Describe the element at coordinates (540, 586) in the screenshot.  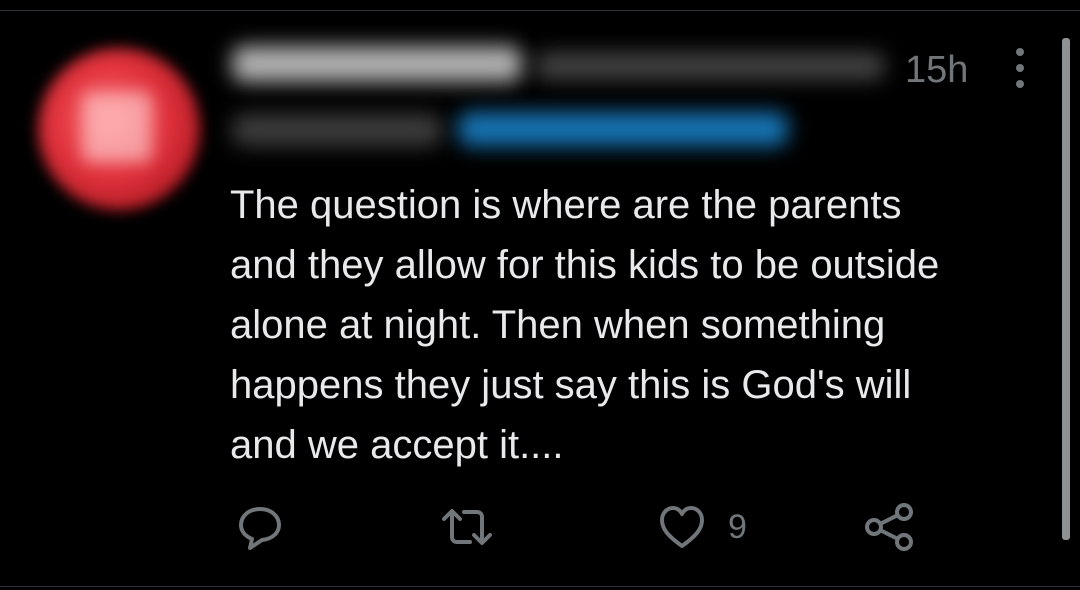
I see `bottom-divider` at that location.